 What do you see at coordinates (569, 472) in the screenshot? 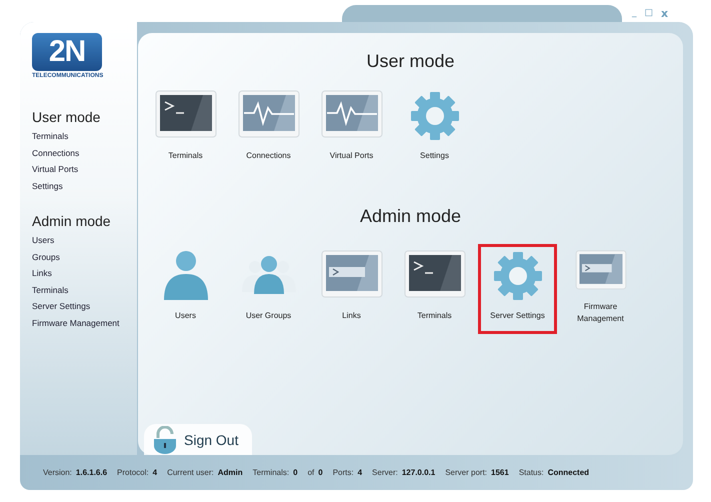
I see `status-value: Connected` at bounding box center [569, 472].